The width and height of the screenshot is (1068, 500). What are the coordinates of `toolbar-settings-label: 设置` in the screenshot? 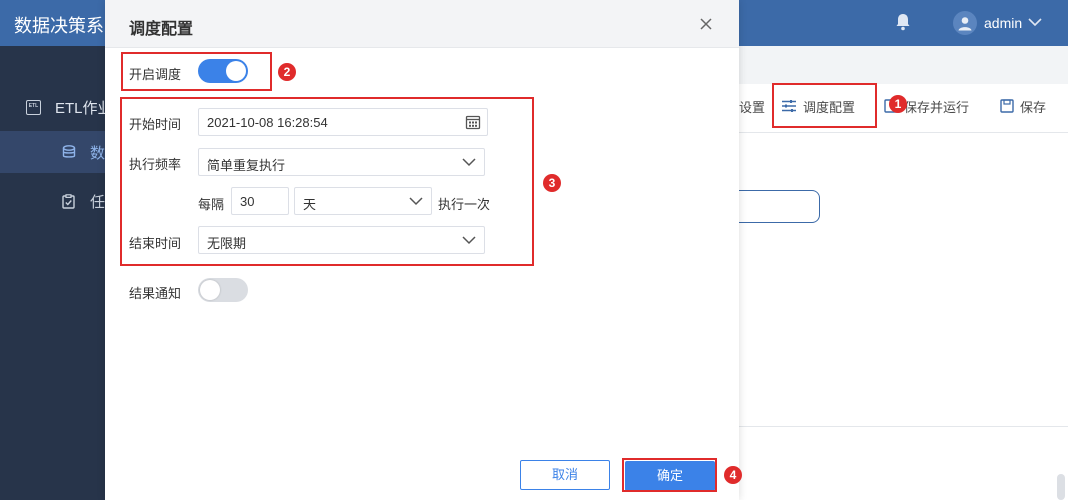 It's located at (752, 107).